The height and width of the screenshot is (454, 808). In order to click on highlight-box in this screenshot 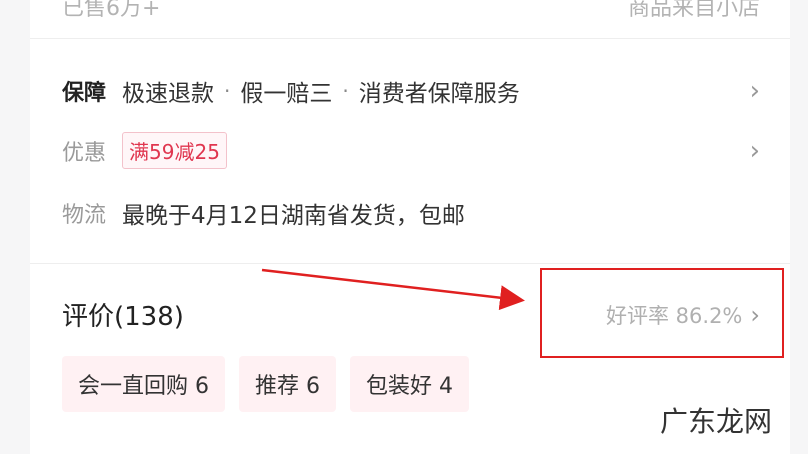, I will do `click(662, 313)`.